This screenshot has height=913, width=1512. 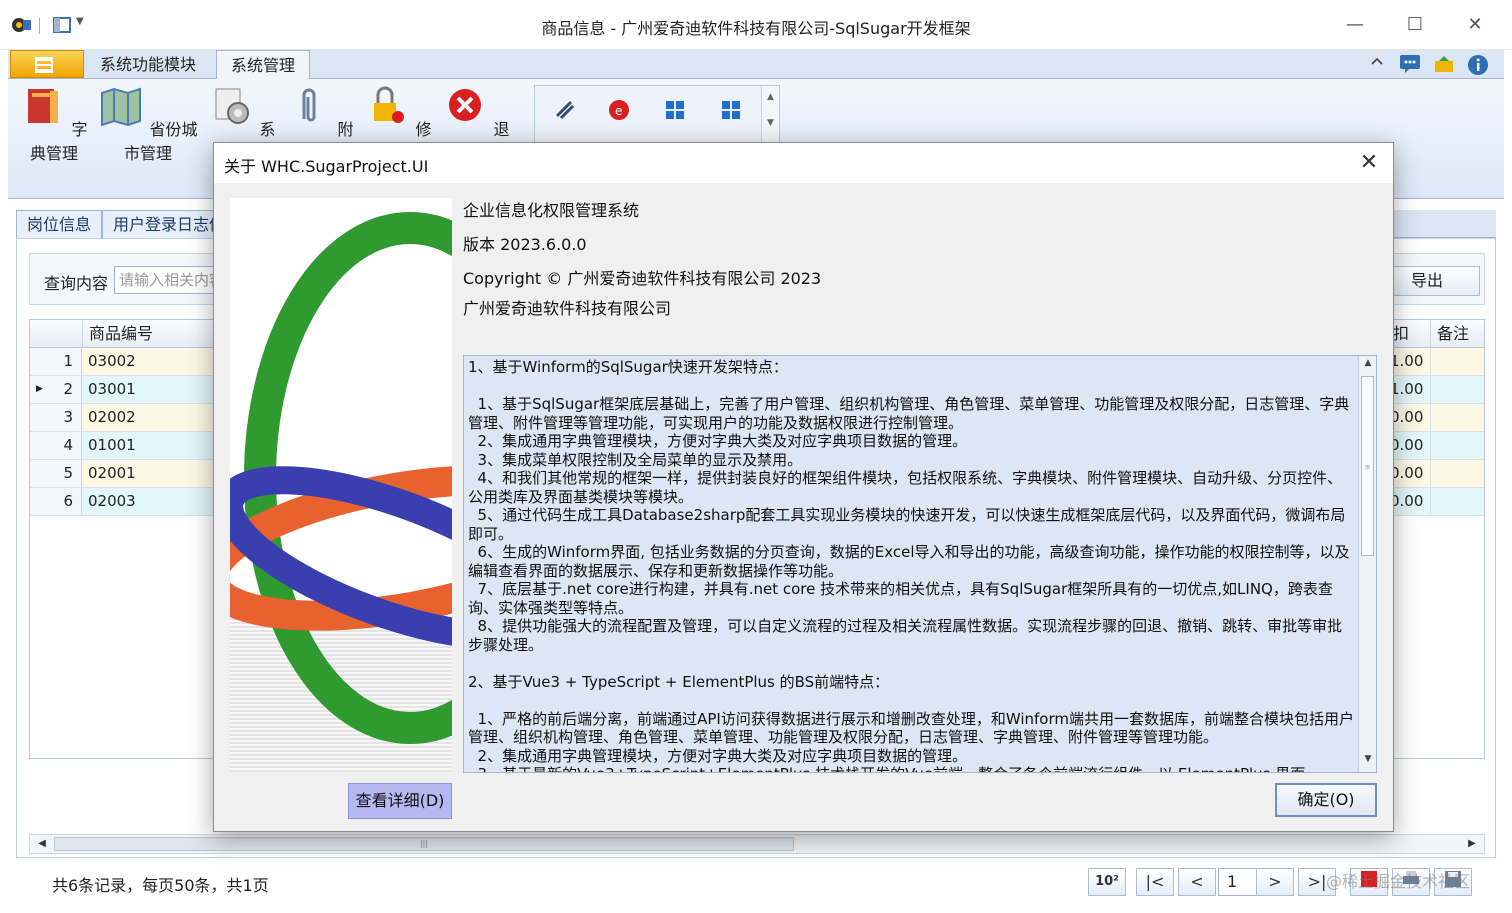 I want to click on product-logo-image, so click(x=341, y=485).